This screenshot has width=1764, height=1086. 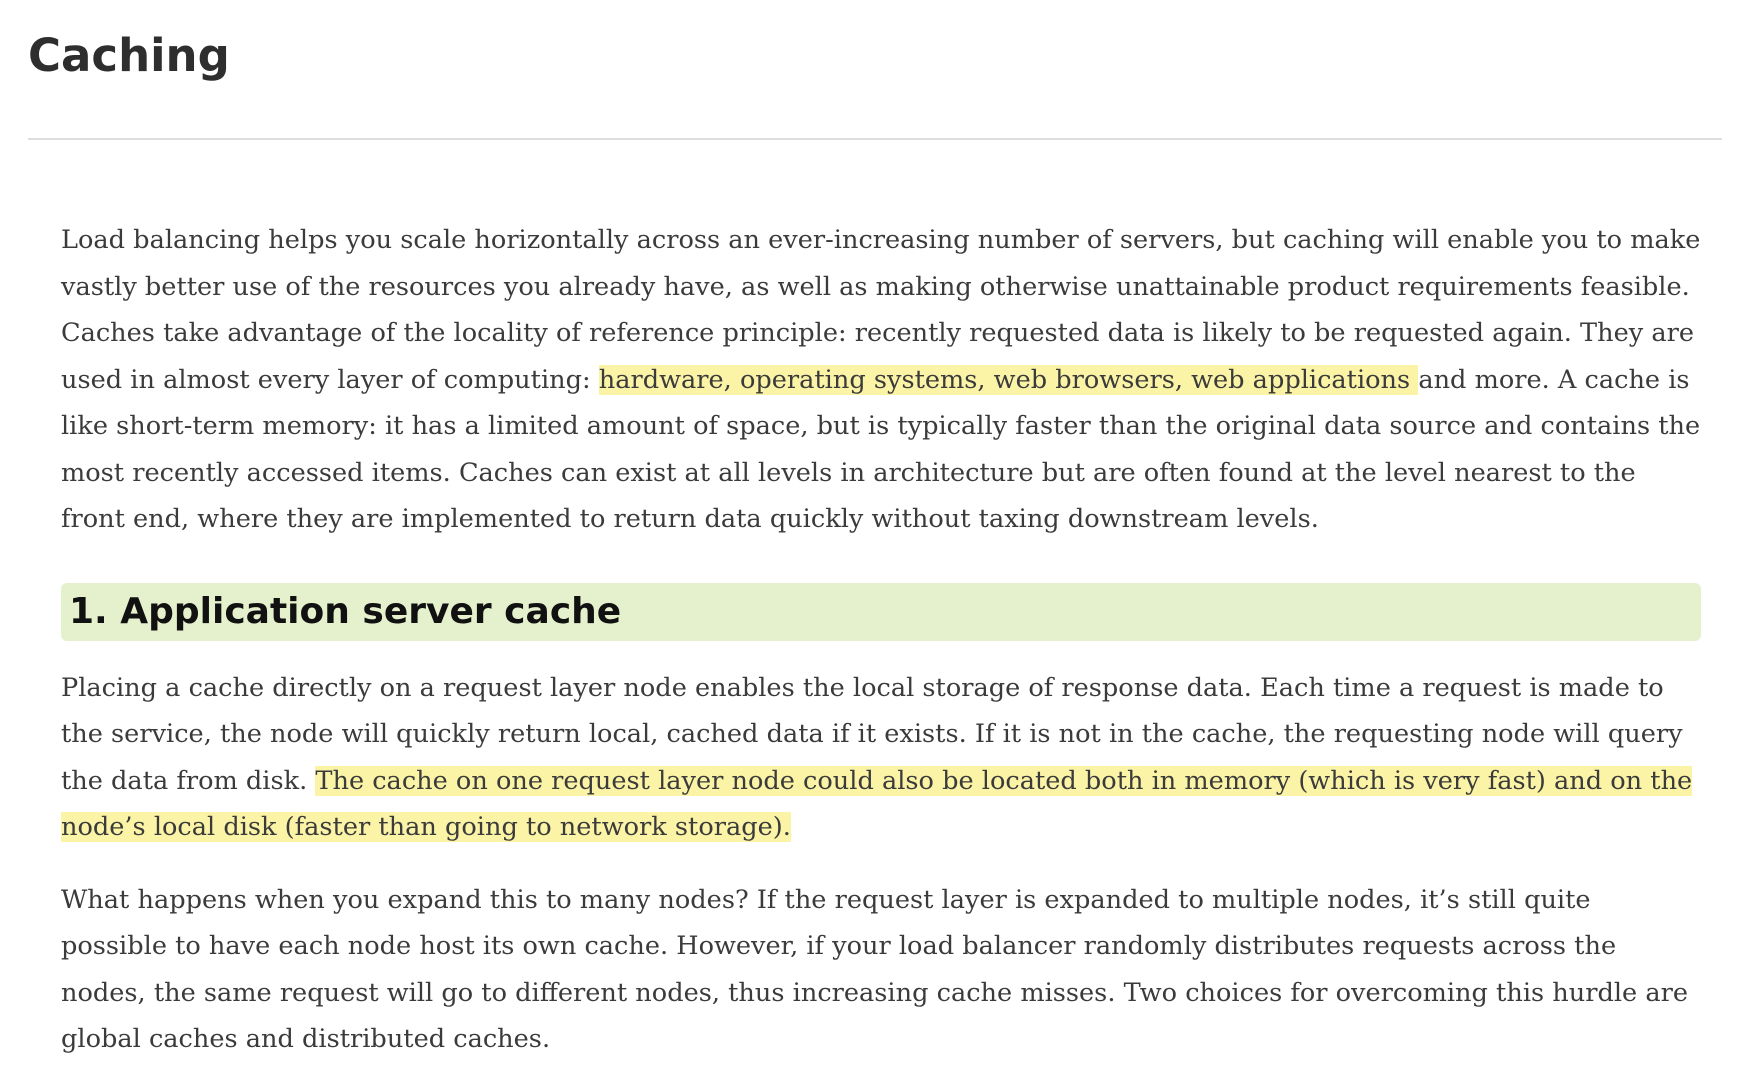 What do you see at coordinates (881, 611) in the screenshot?
I see `section-heading-application-server-cache: 1. Application server cache` at bounding box center [881, 611].